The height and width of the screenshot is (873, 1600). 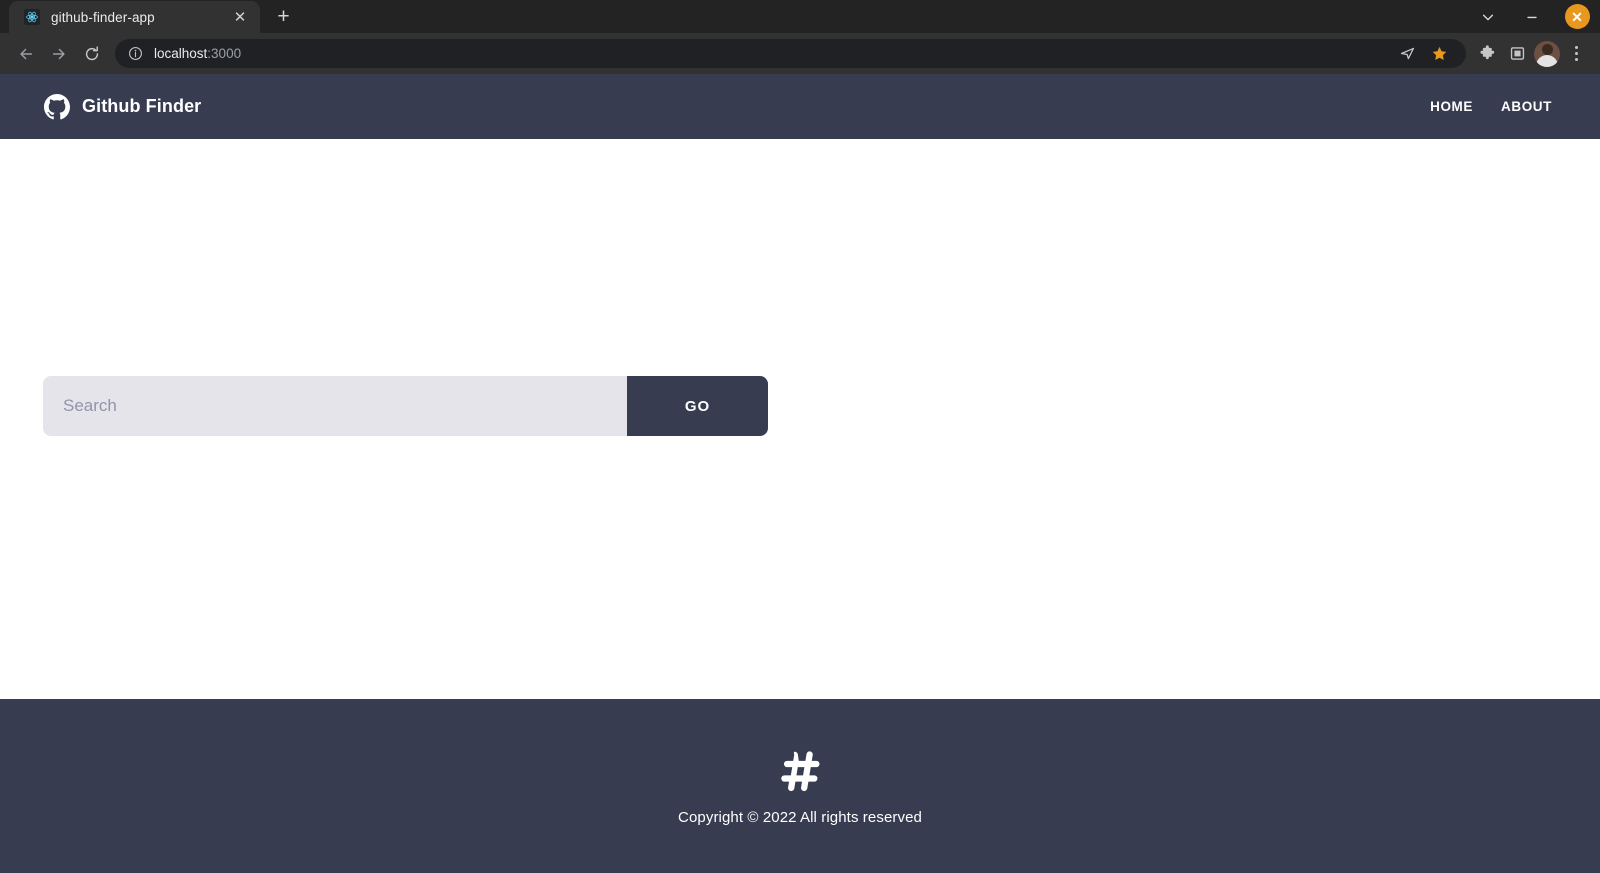 I want to click on browser-tab-github-finder-app: github-finder-app ✕, so click(x=134, y=17).